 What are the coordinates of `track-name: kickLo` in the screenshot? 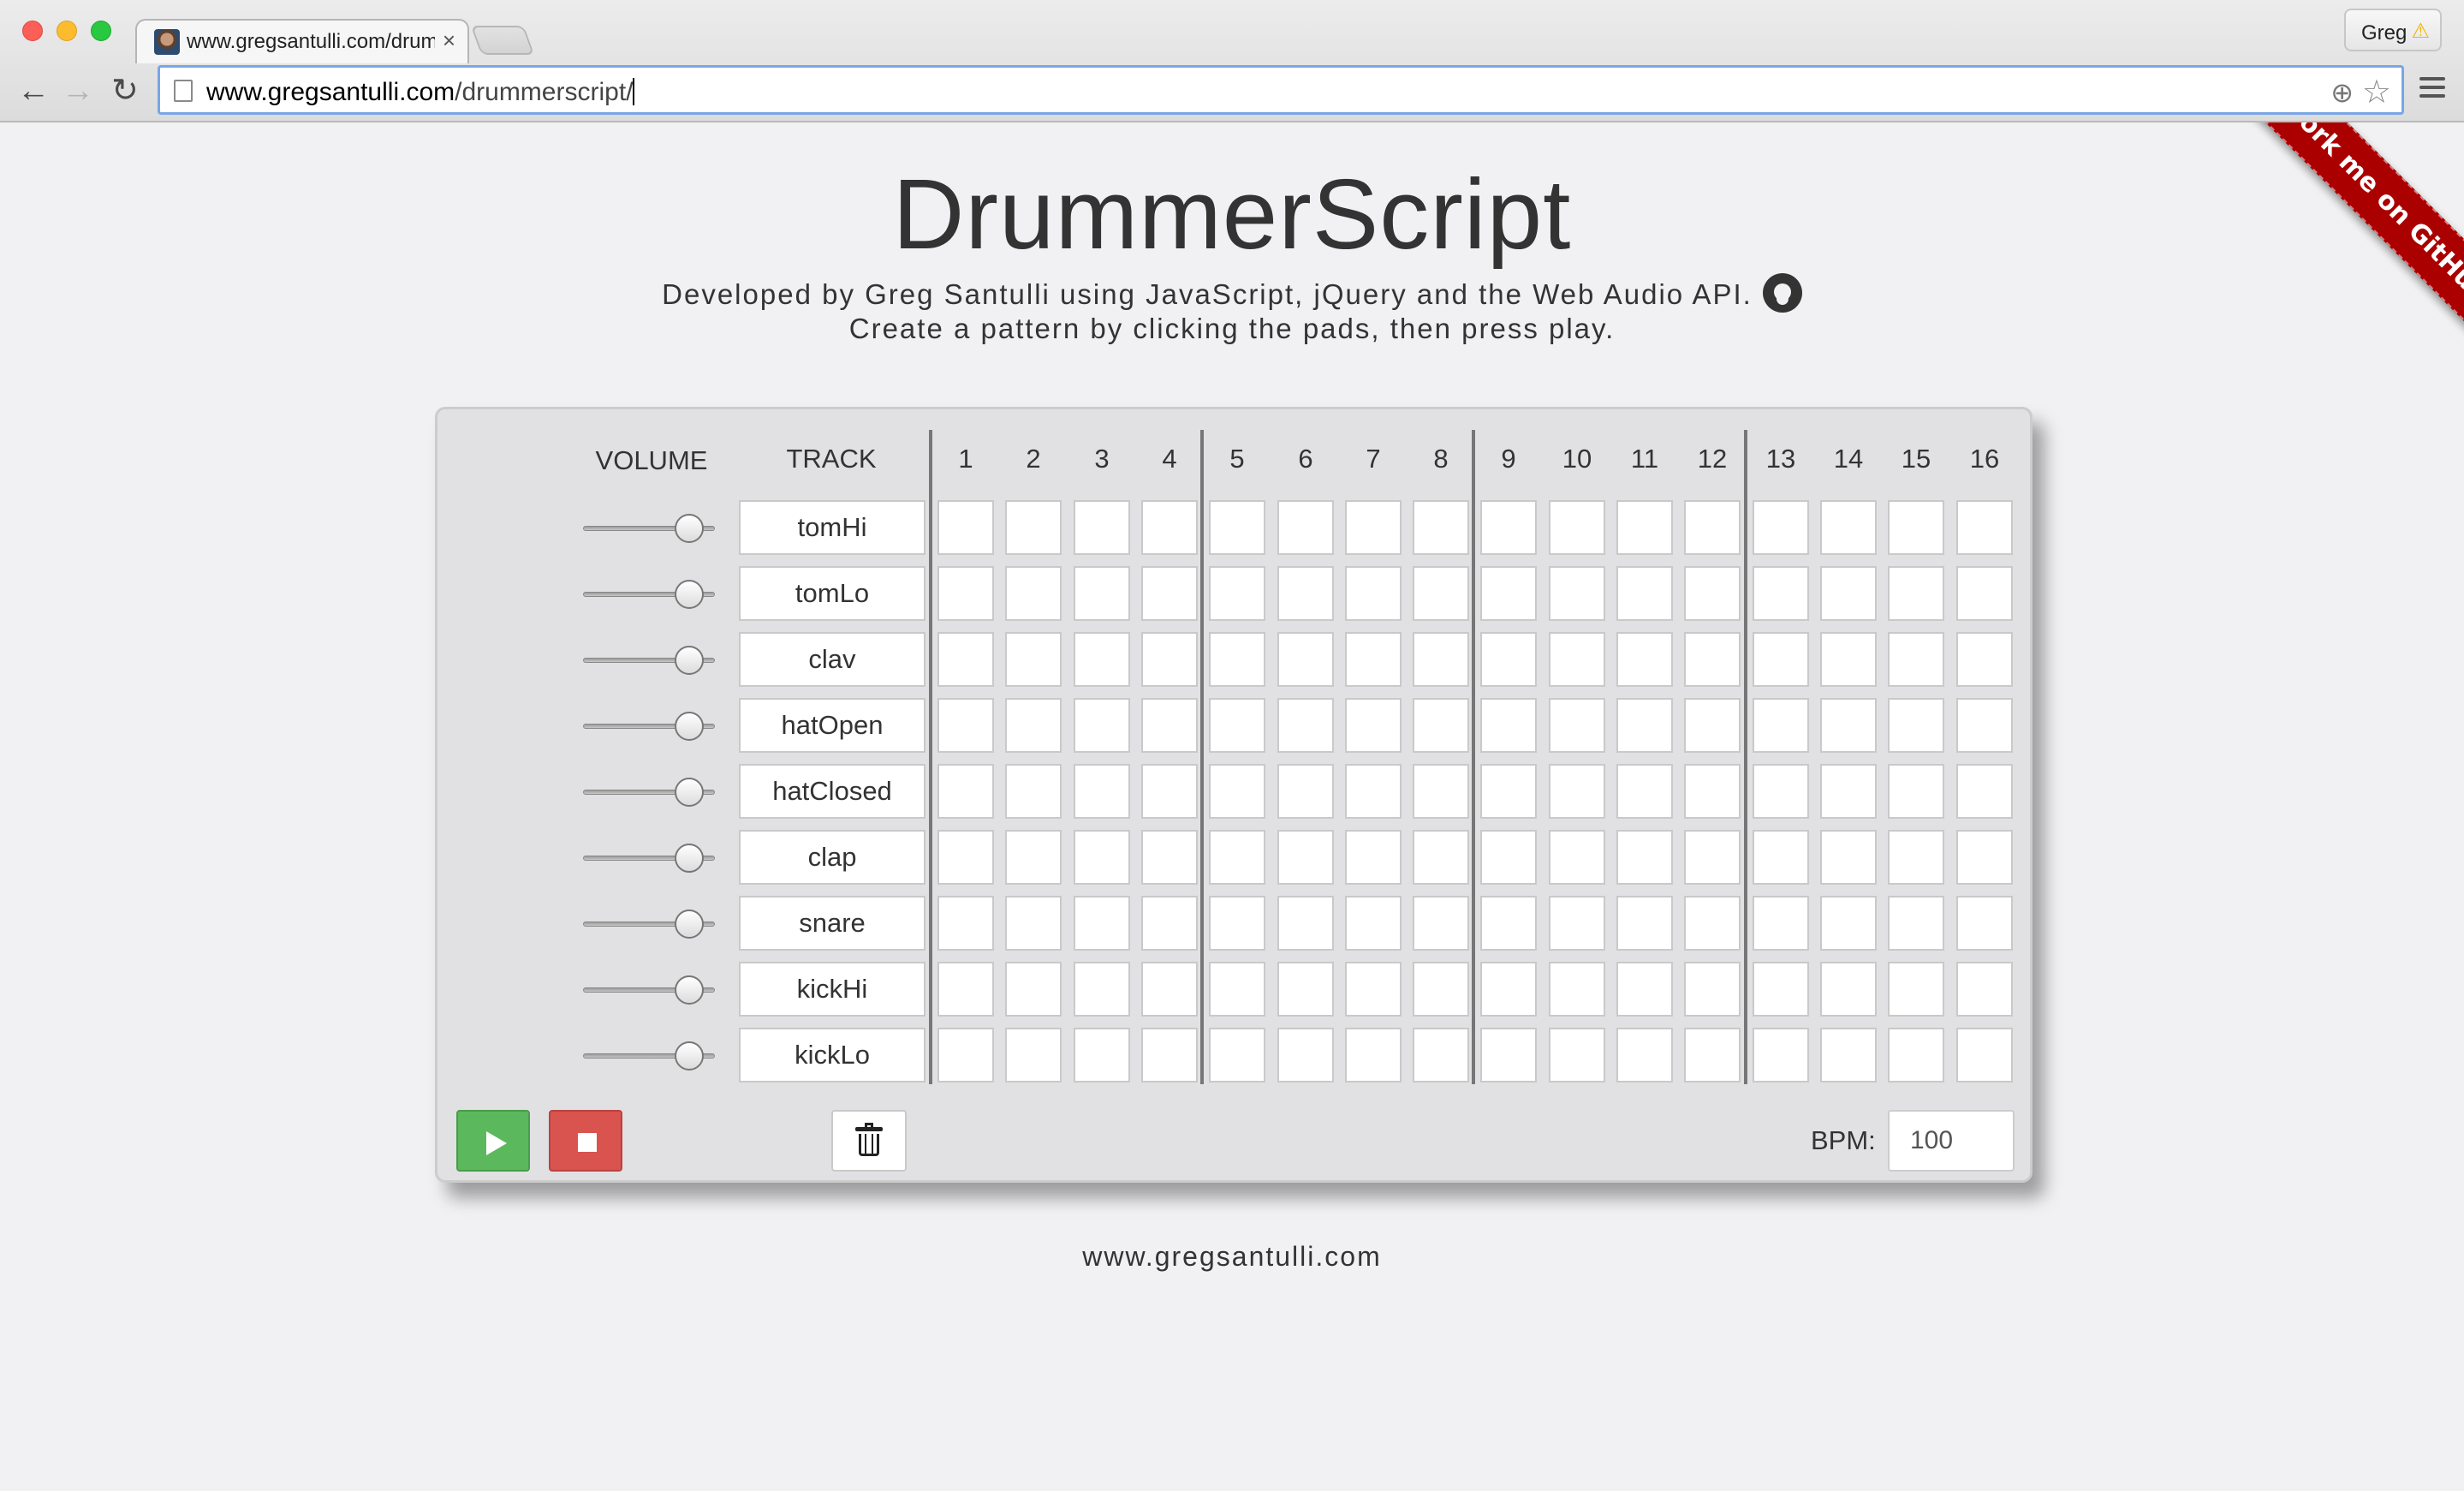 It's located at (832, 1055).